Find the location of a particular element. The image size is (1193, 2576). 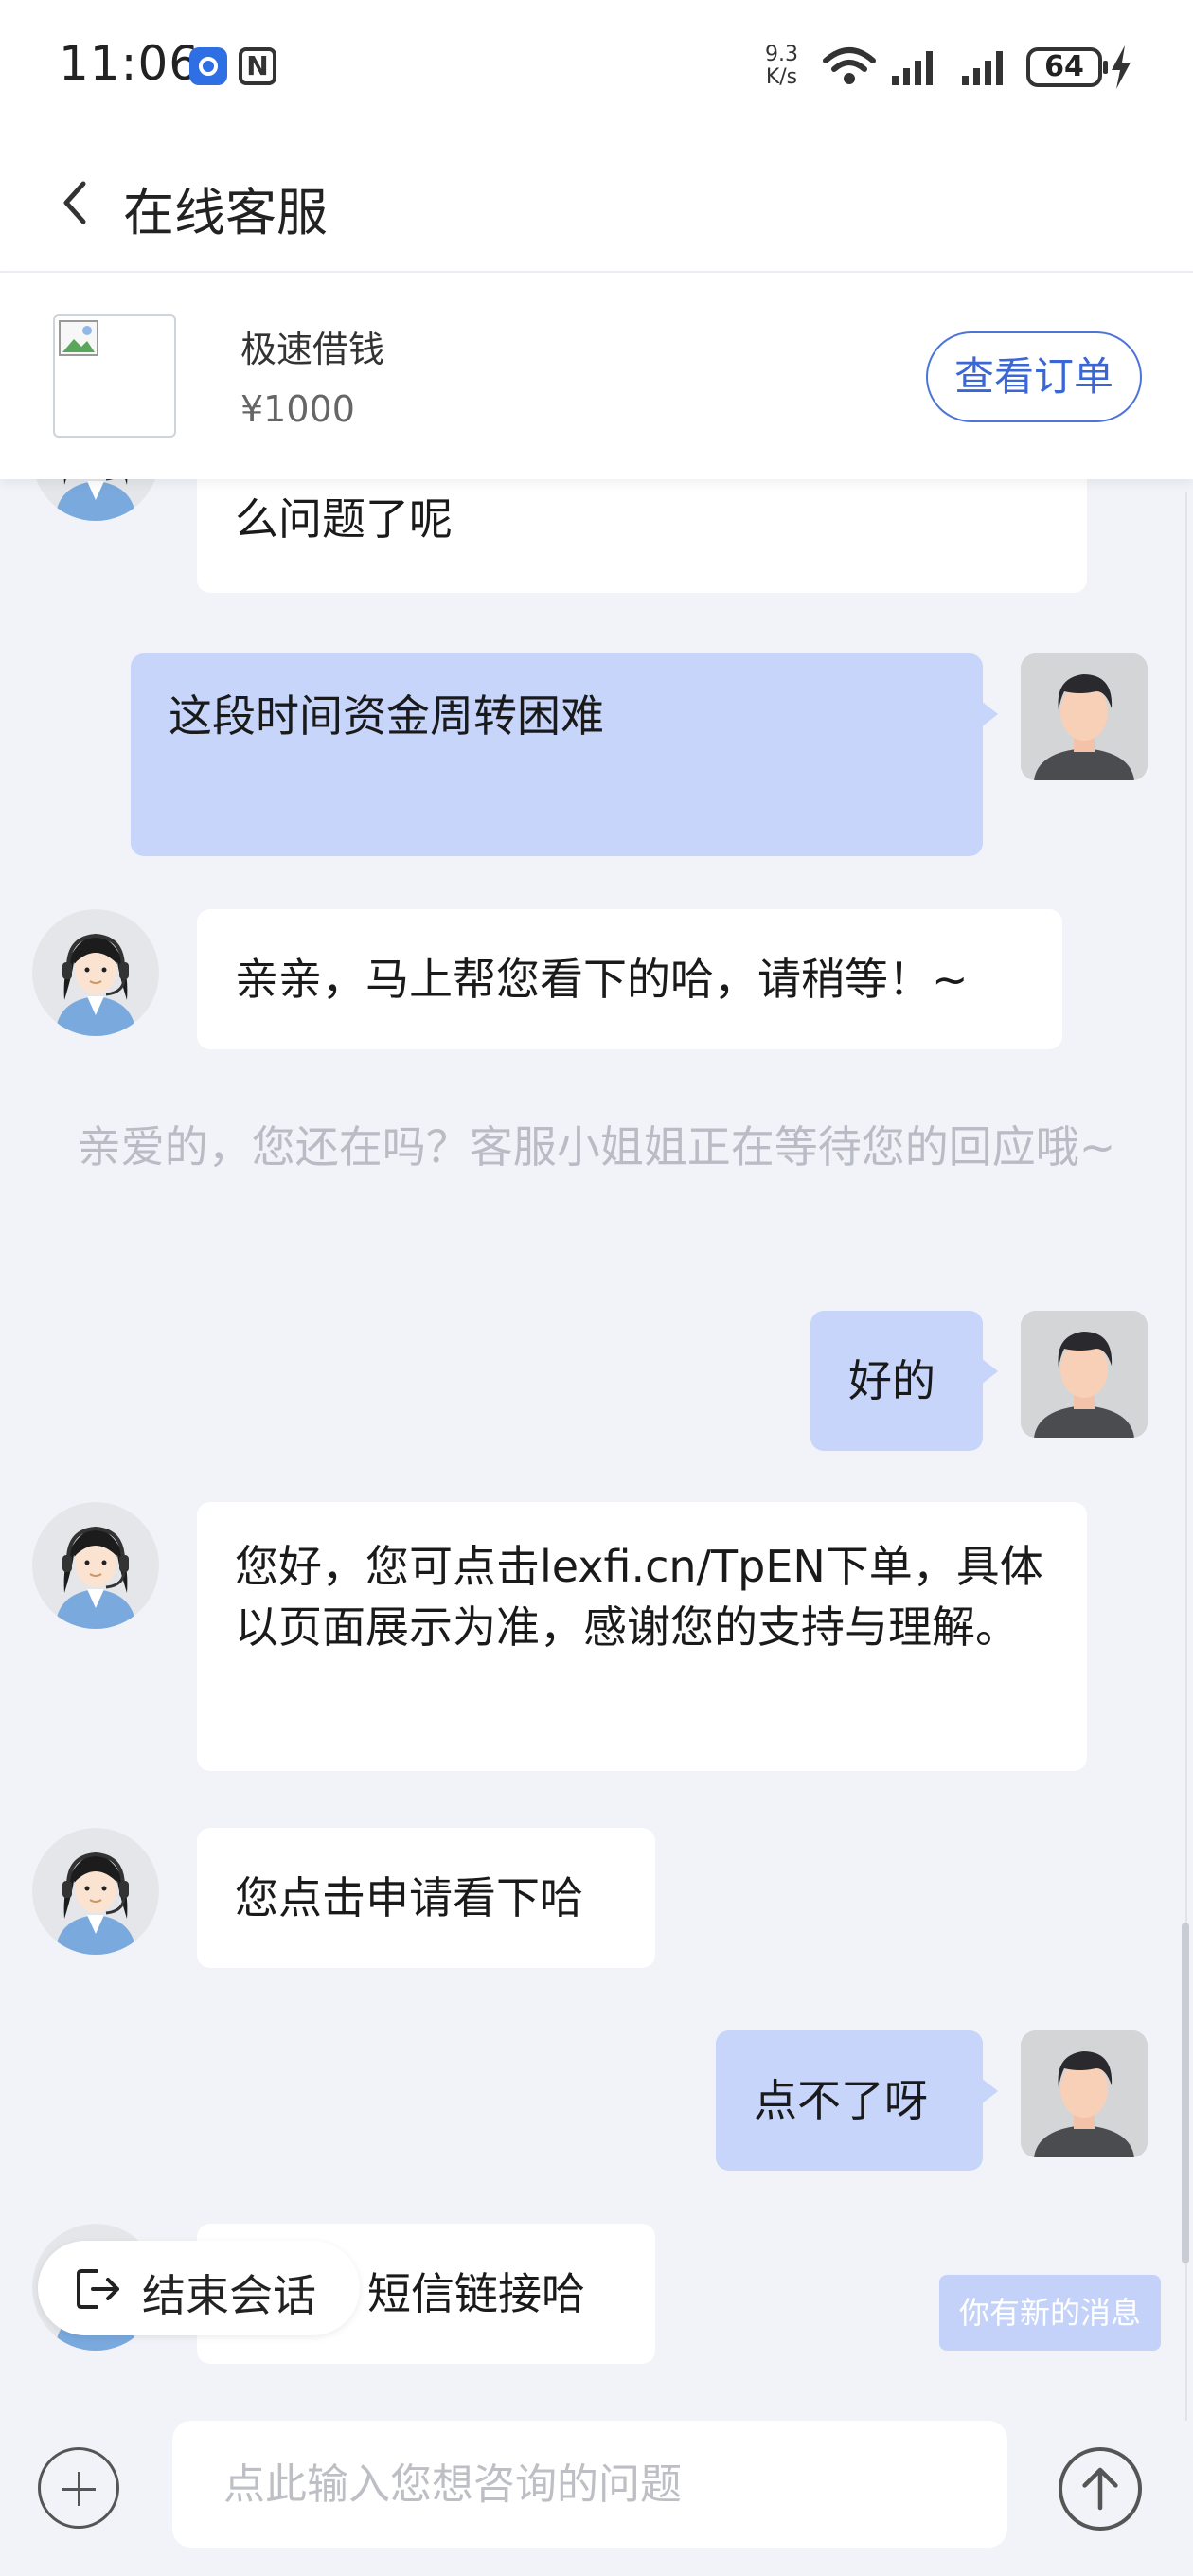

message-text: 么问题了呢 is located at coordinates (344, 519).